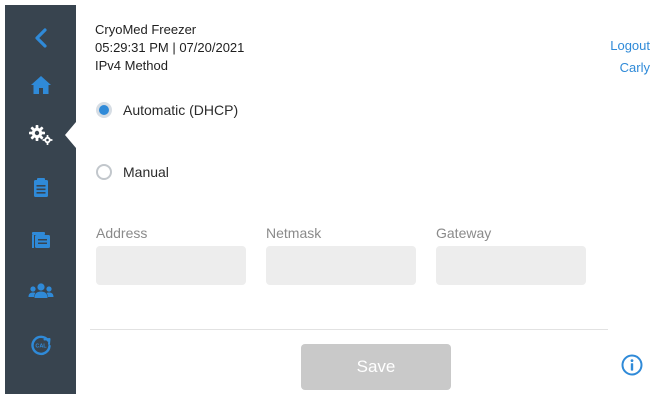 The image size is (668, 394). Describe the element at coordinates (341, 265) in the screenshot. I see `netmask-input` at that location.